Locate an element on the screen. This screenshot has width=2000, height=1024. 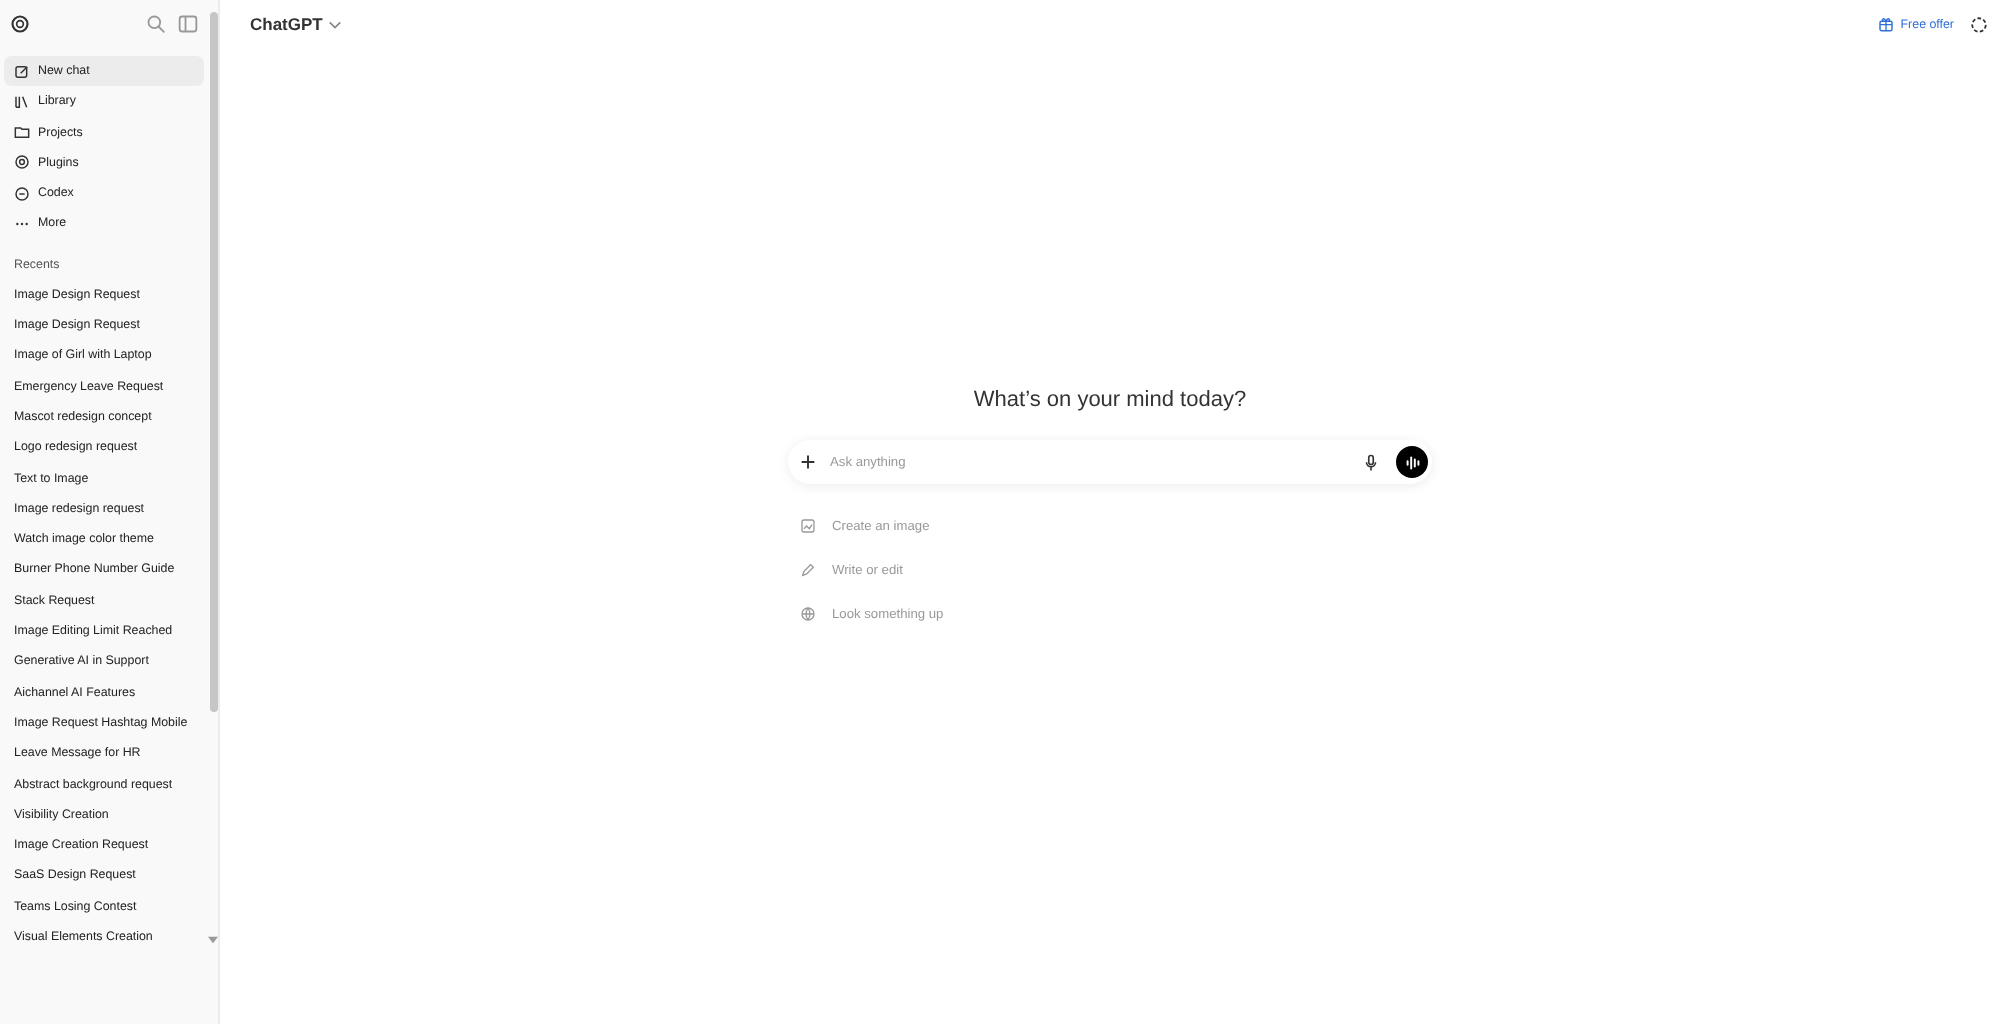
microphone-icon is located at coordinates (1371, 462).